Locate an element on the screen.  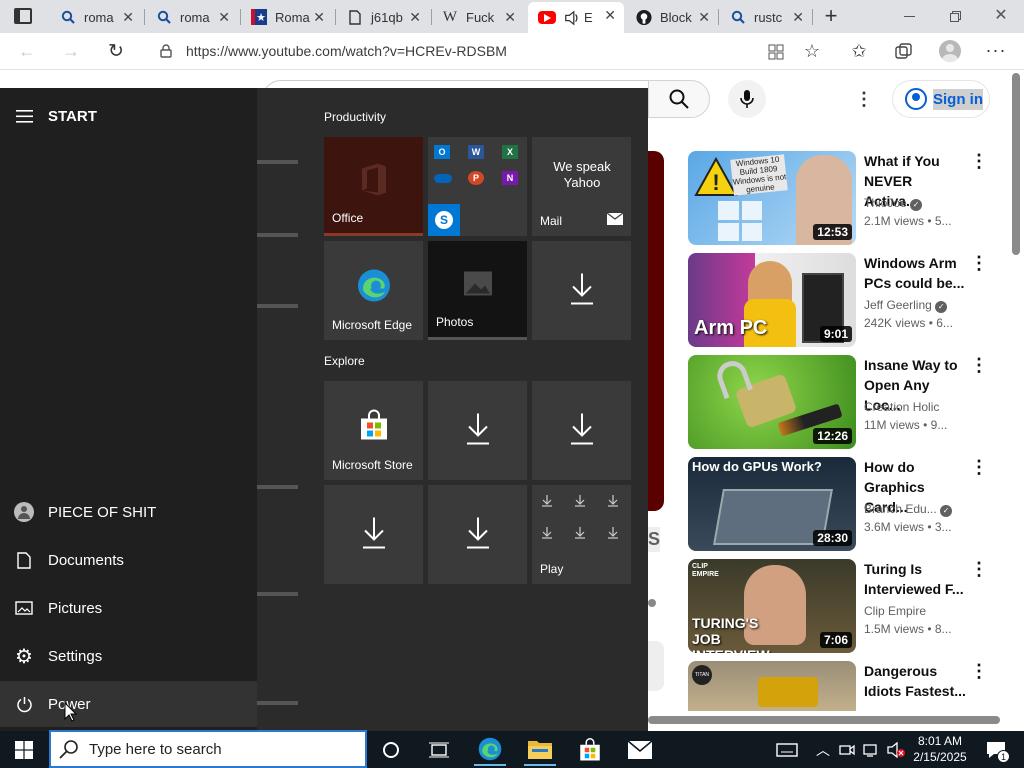
start-item-settings: ⚙ Settings is located at coordinates (128, 656).